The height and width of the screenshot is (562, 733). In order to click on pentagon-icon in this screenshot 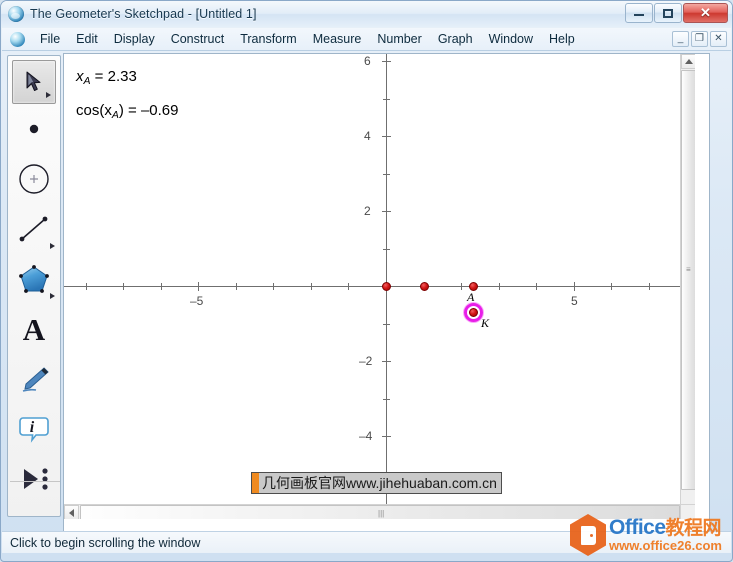, I will do `click(34, 279)`.